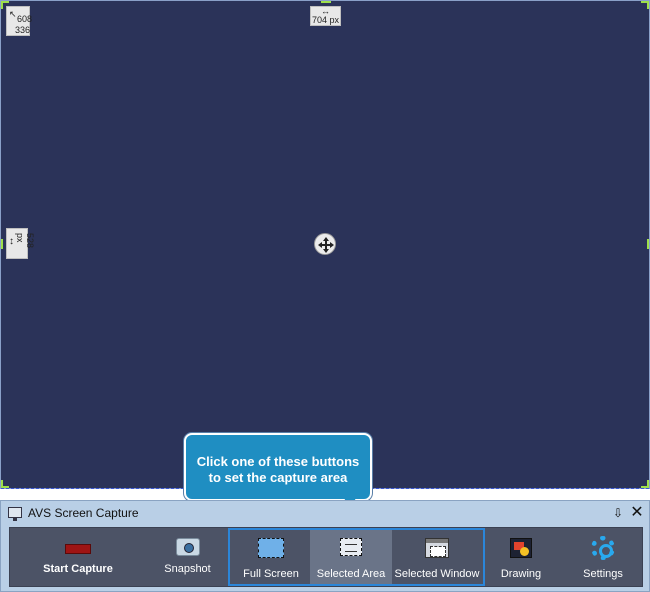 This screenshot has width=650, height=592. I want to click on start-capture-label: Start Capture, so click(78, 569).